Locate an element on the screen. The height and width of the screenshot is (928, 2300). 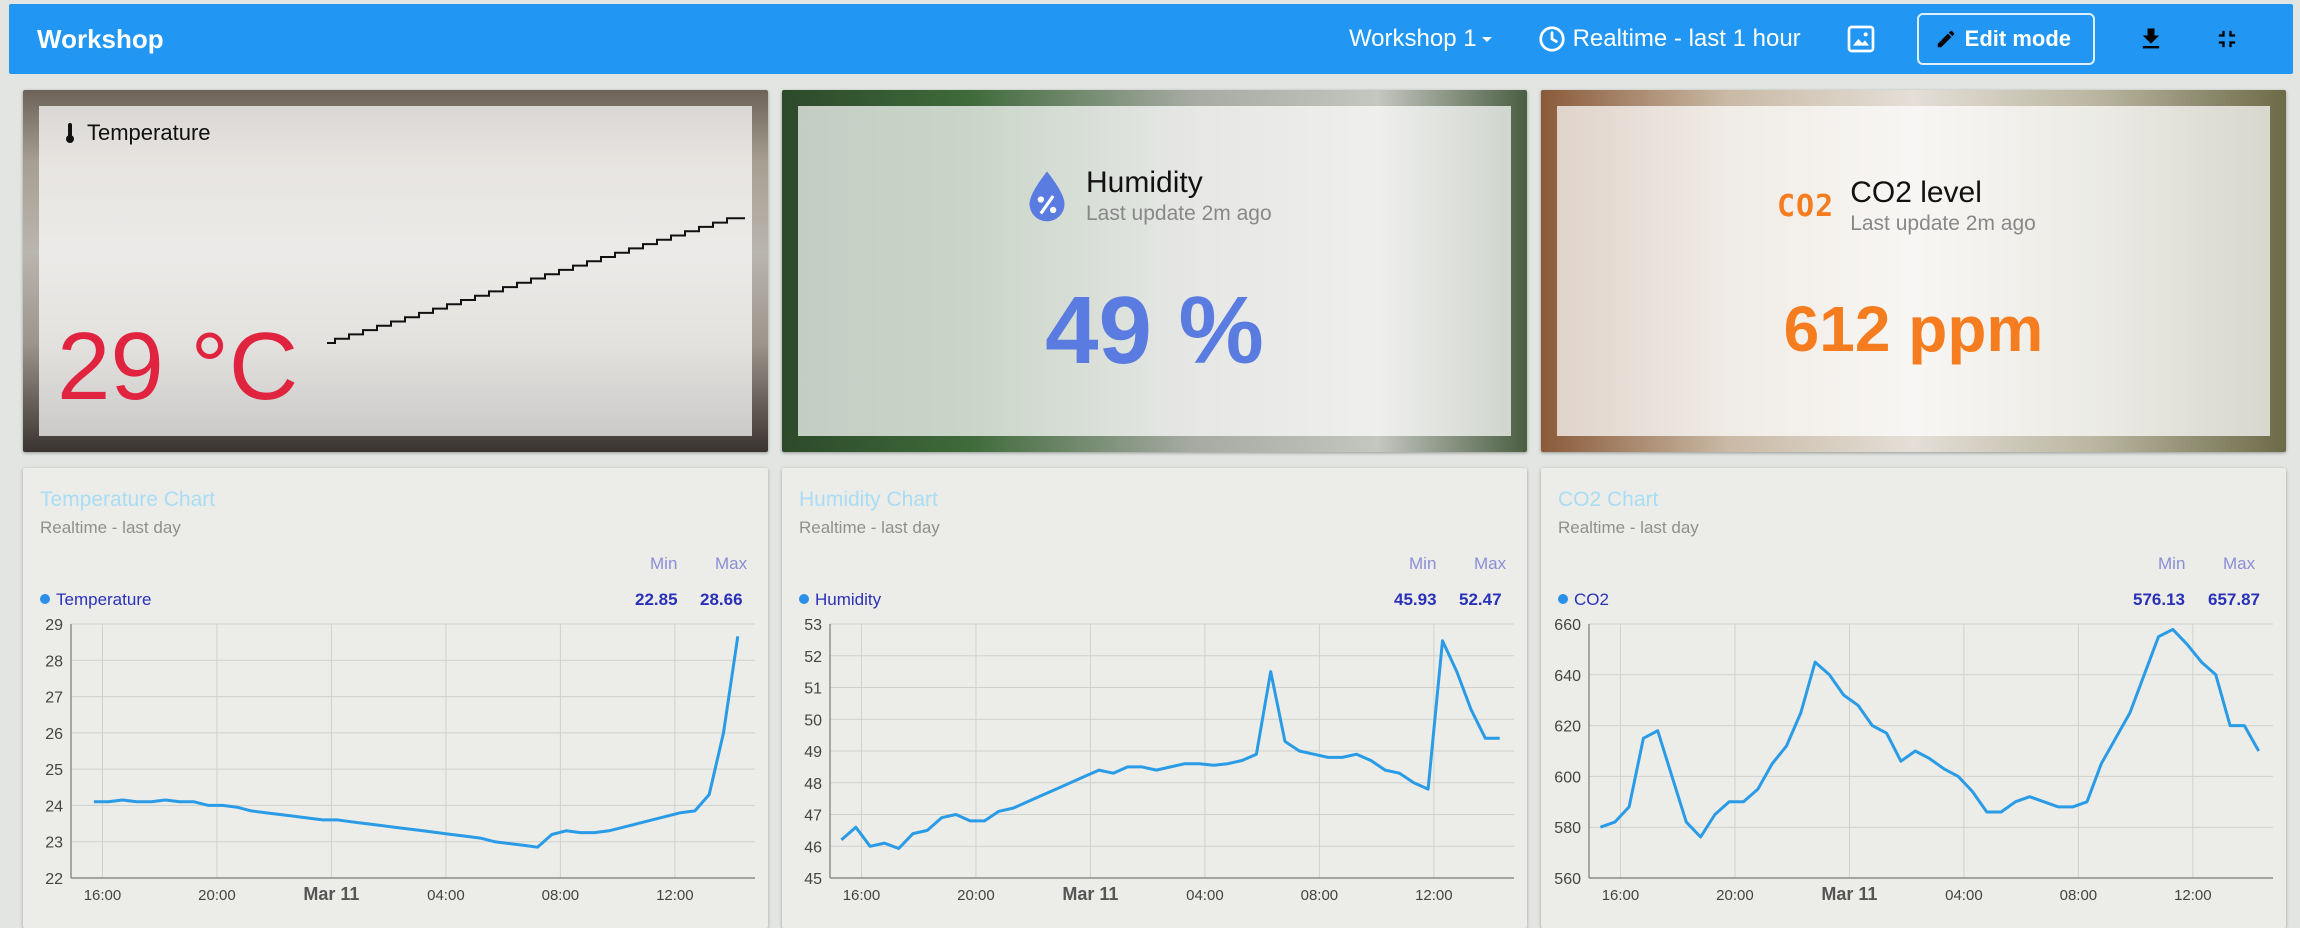
exit-fullscreen-button is located at coordinates (2227, 39).